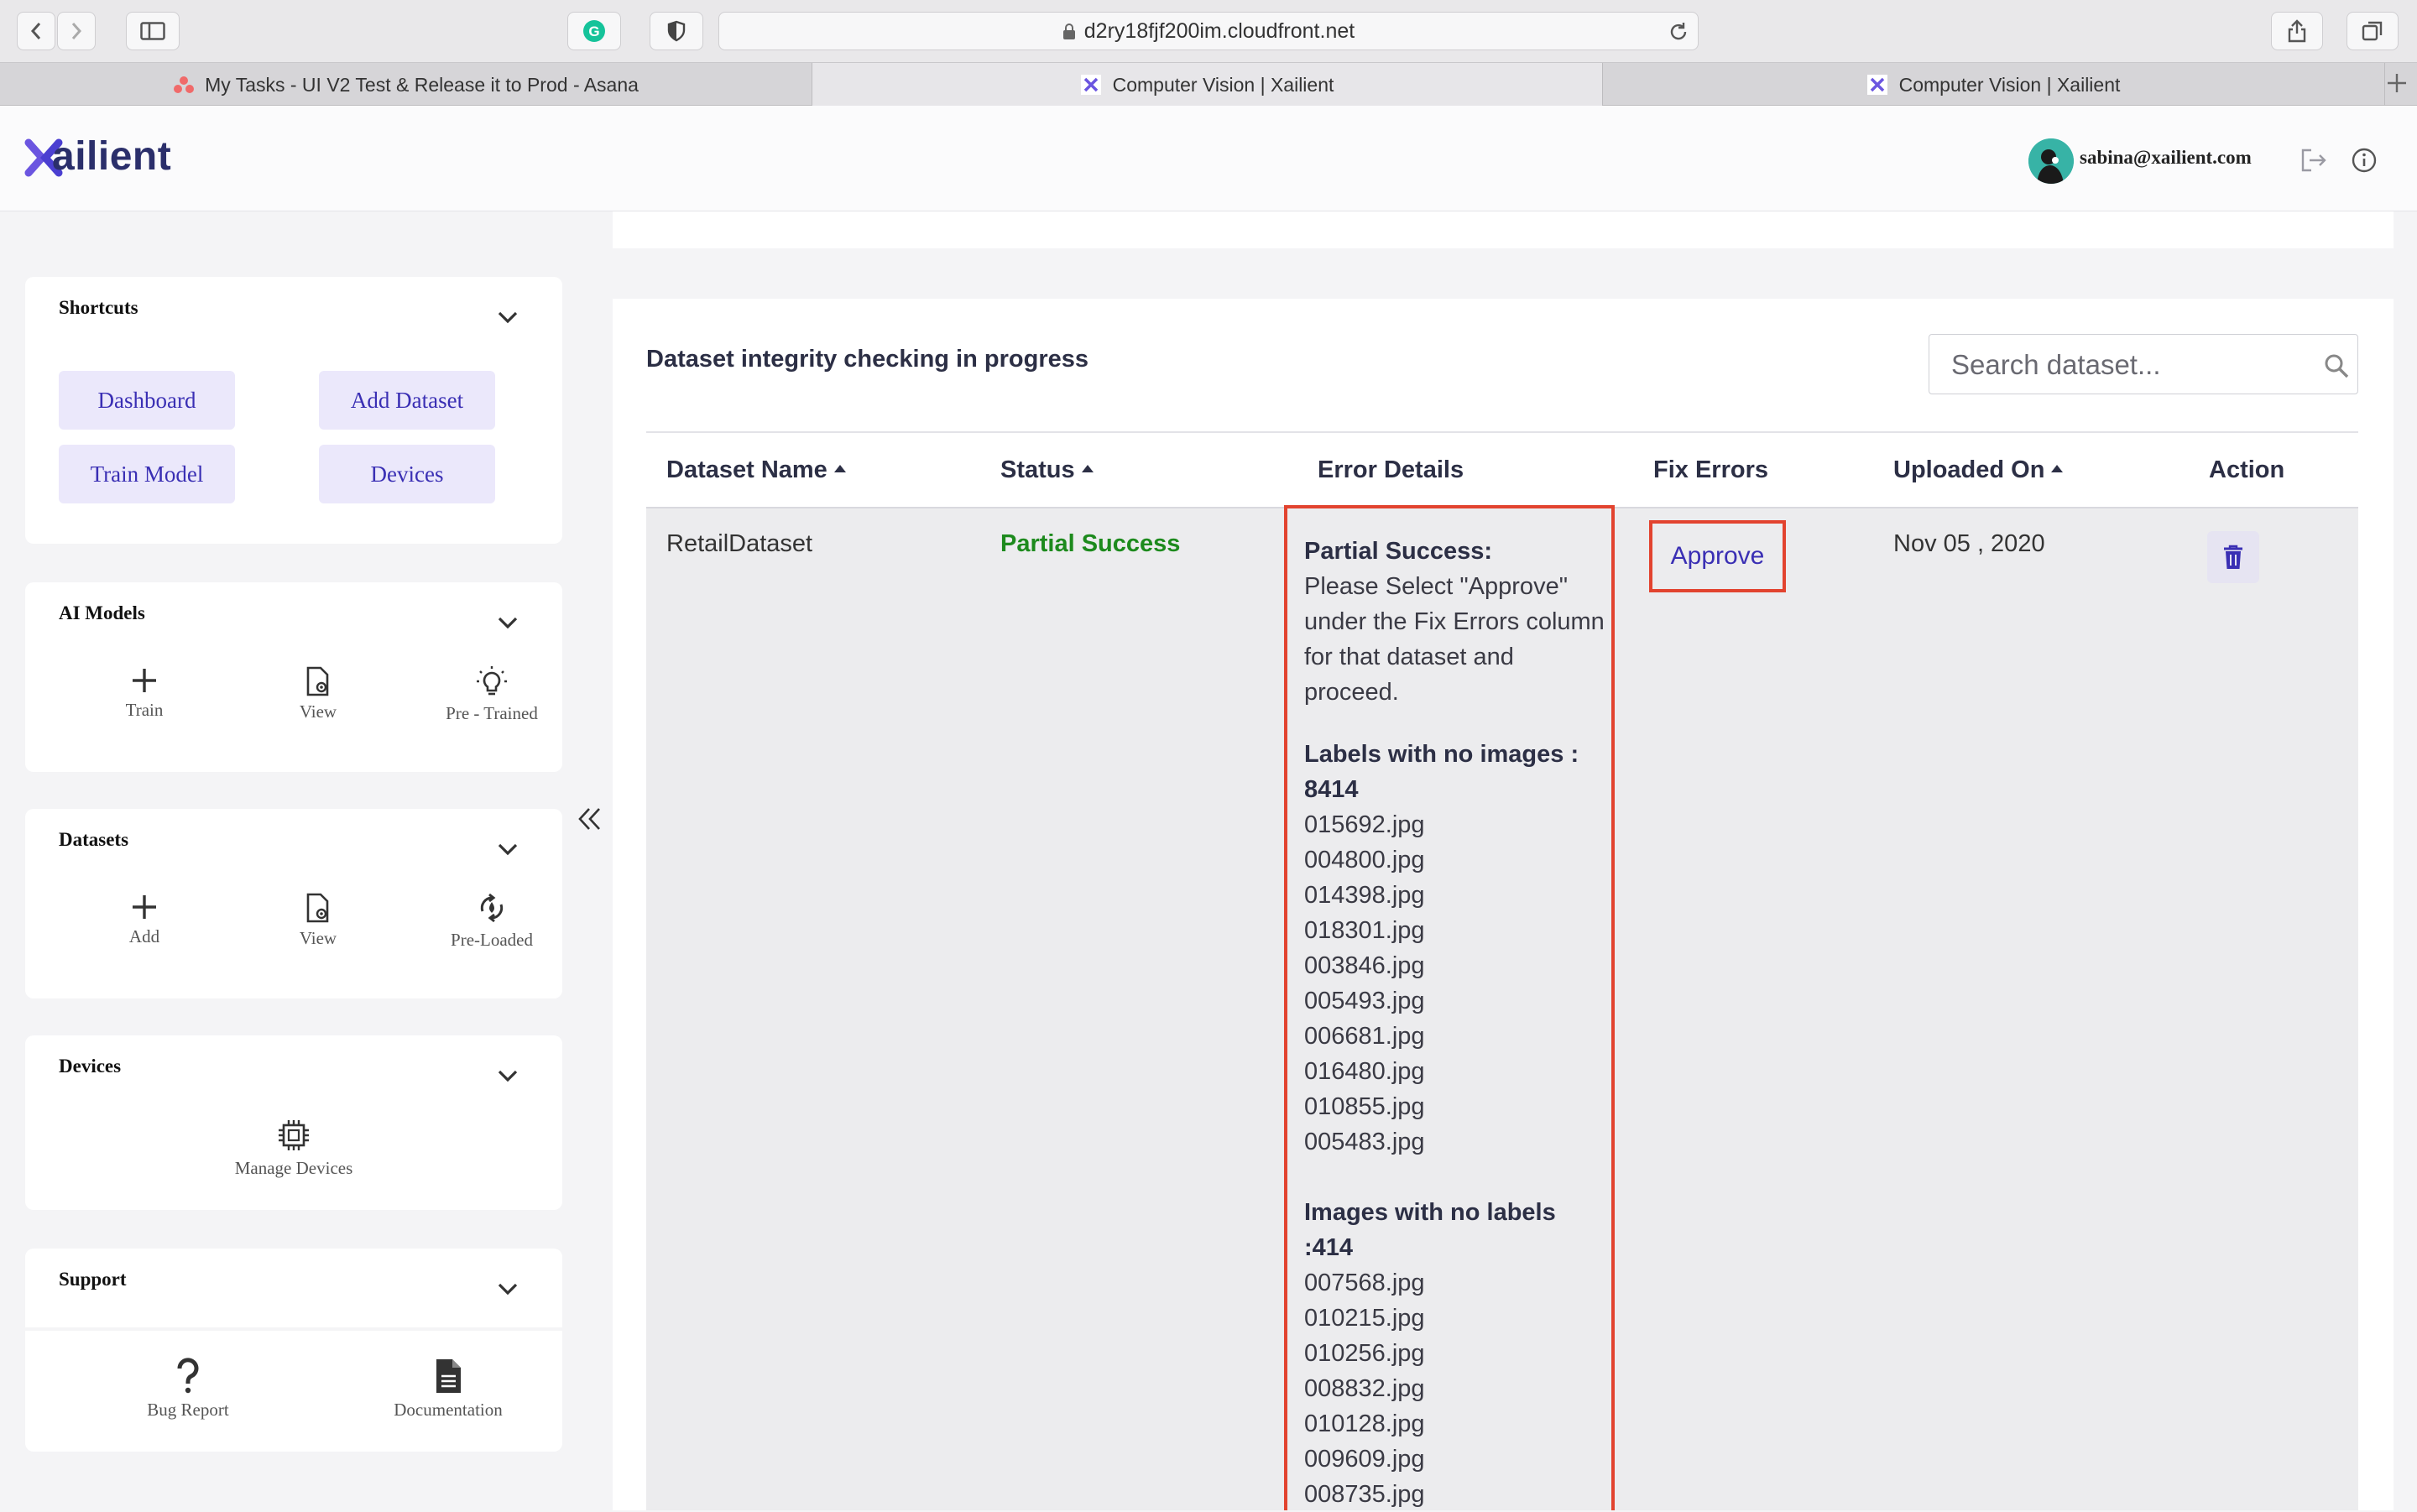 This screenshot has width=2417, height=1512. I want to click on shortcuts-title: Shortcuts, so click(98, 308).